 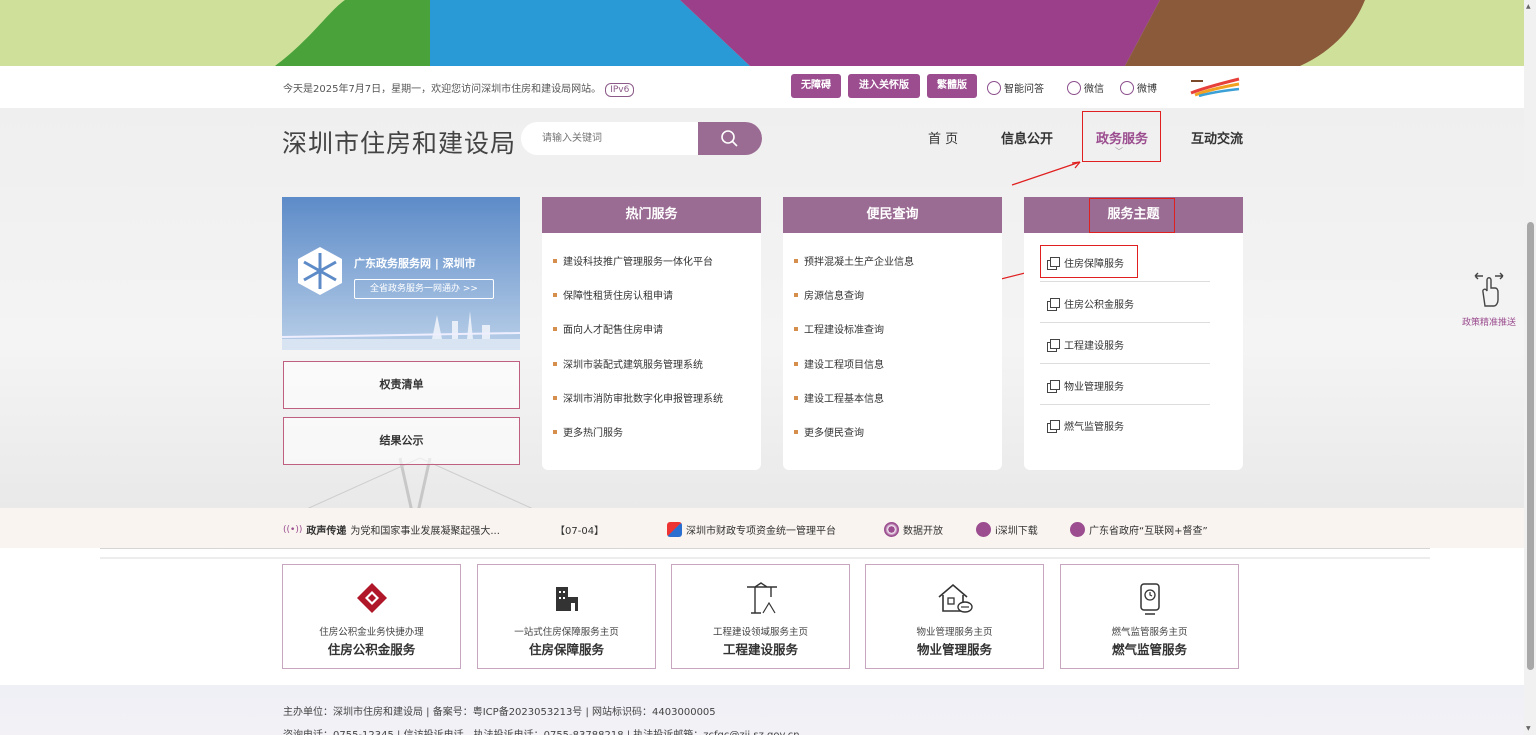 What do you see at coordinates (1121, 136) in the screenshot?
I see `highlight-box-nav` at bounding box center [1121, 136].